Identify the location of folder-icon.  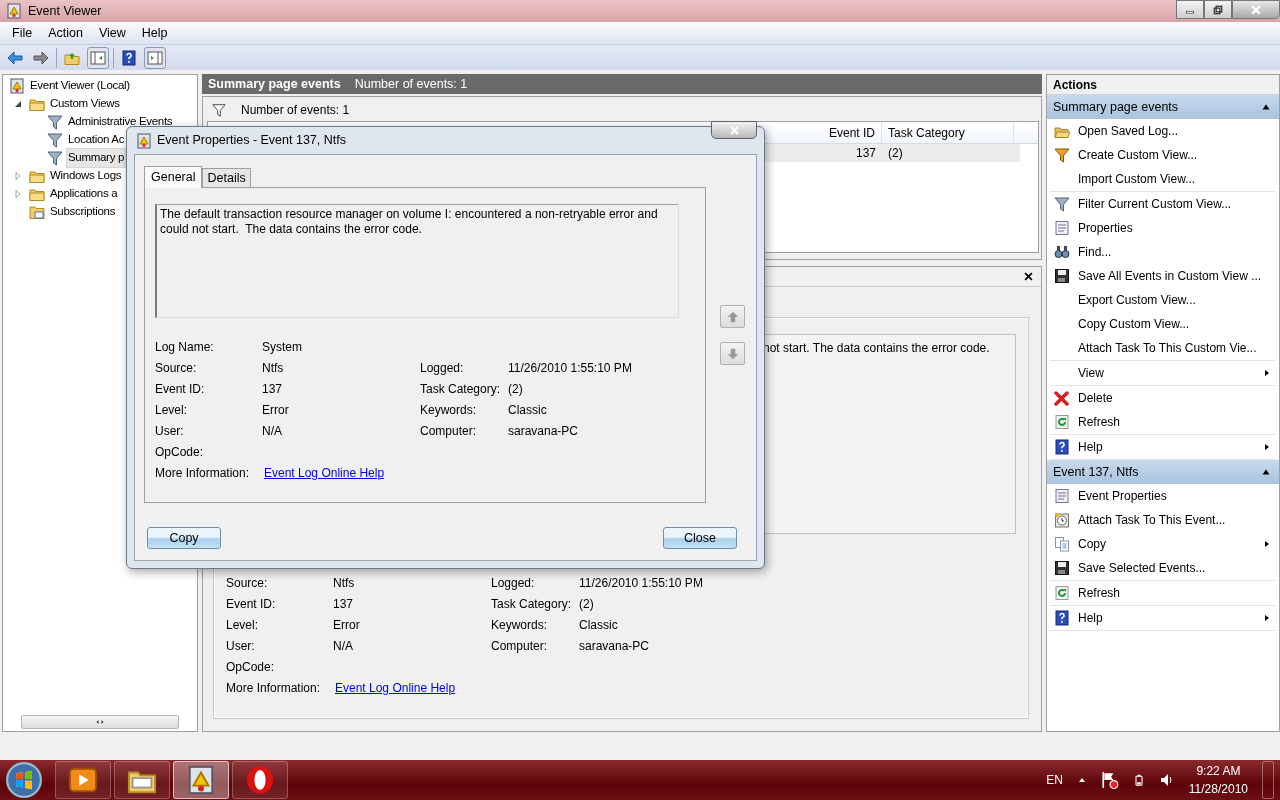
(37, 212).